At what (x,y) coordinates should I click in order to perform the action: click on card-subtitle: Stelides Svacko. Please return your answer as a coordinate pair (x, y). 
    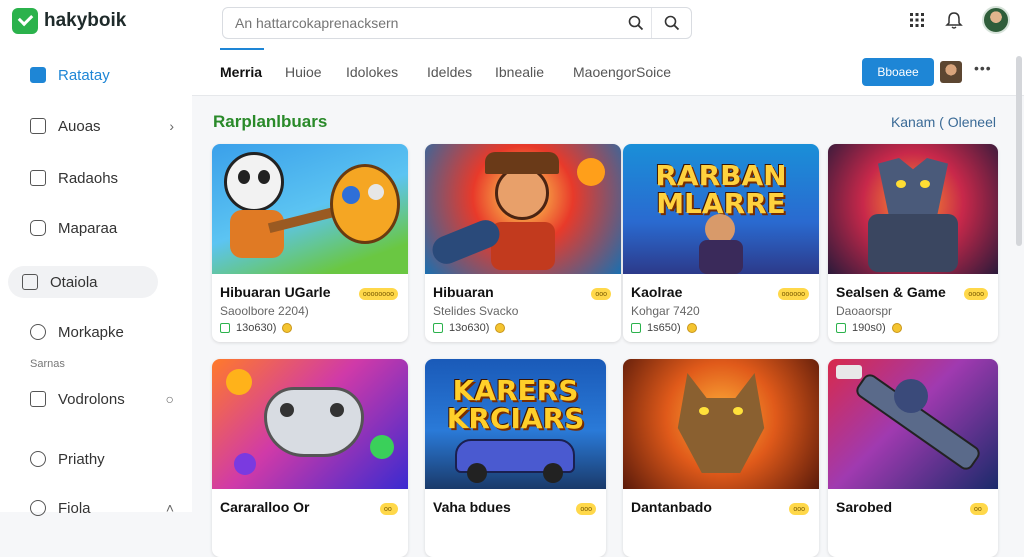
    Looking at the image, I should click on (476, 311).